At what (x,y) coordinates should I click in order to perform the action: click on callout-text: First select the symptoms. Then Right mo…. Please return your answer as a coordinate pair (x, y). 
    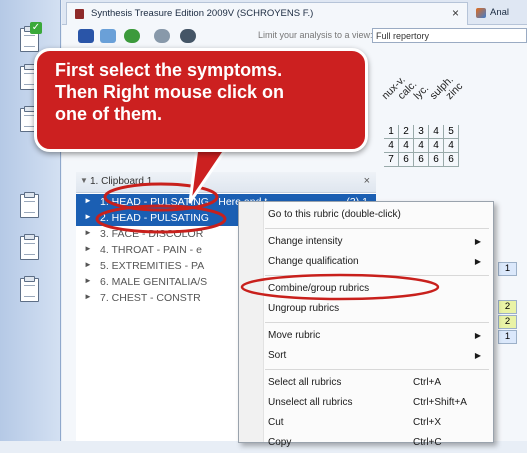
    Looking at the image, I should click on (170, 92).